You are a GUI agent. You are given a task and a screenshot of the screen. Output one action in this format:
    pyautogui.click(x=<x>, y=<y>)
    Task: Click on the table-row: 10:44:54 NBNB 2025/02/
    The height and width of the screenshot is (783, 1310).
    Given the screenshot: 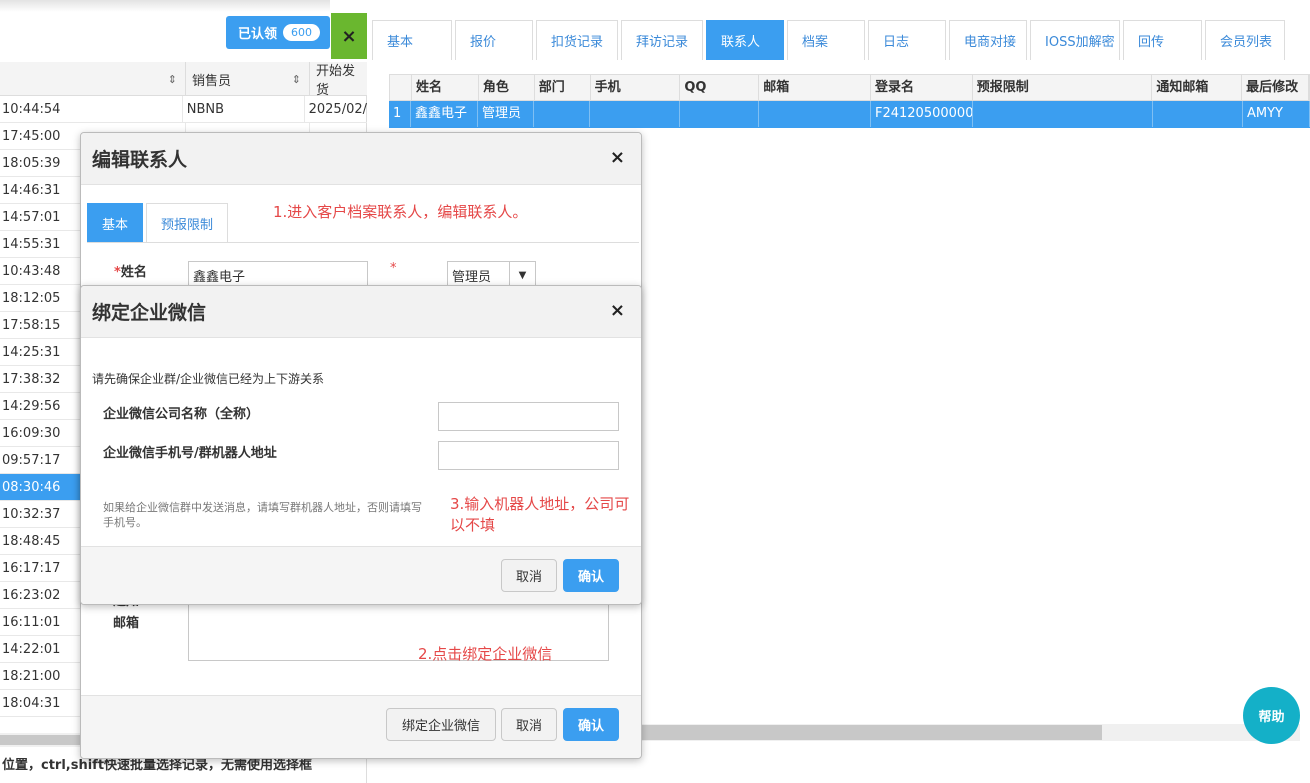 What is the action you would take?
    pyautogui.click(x=183, y=109)
    